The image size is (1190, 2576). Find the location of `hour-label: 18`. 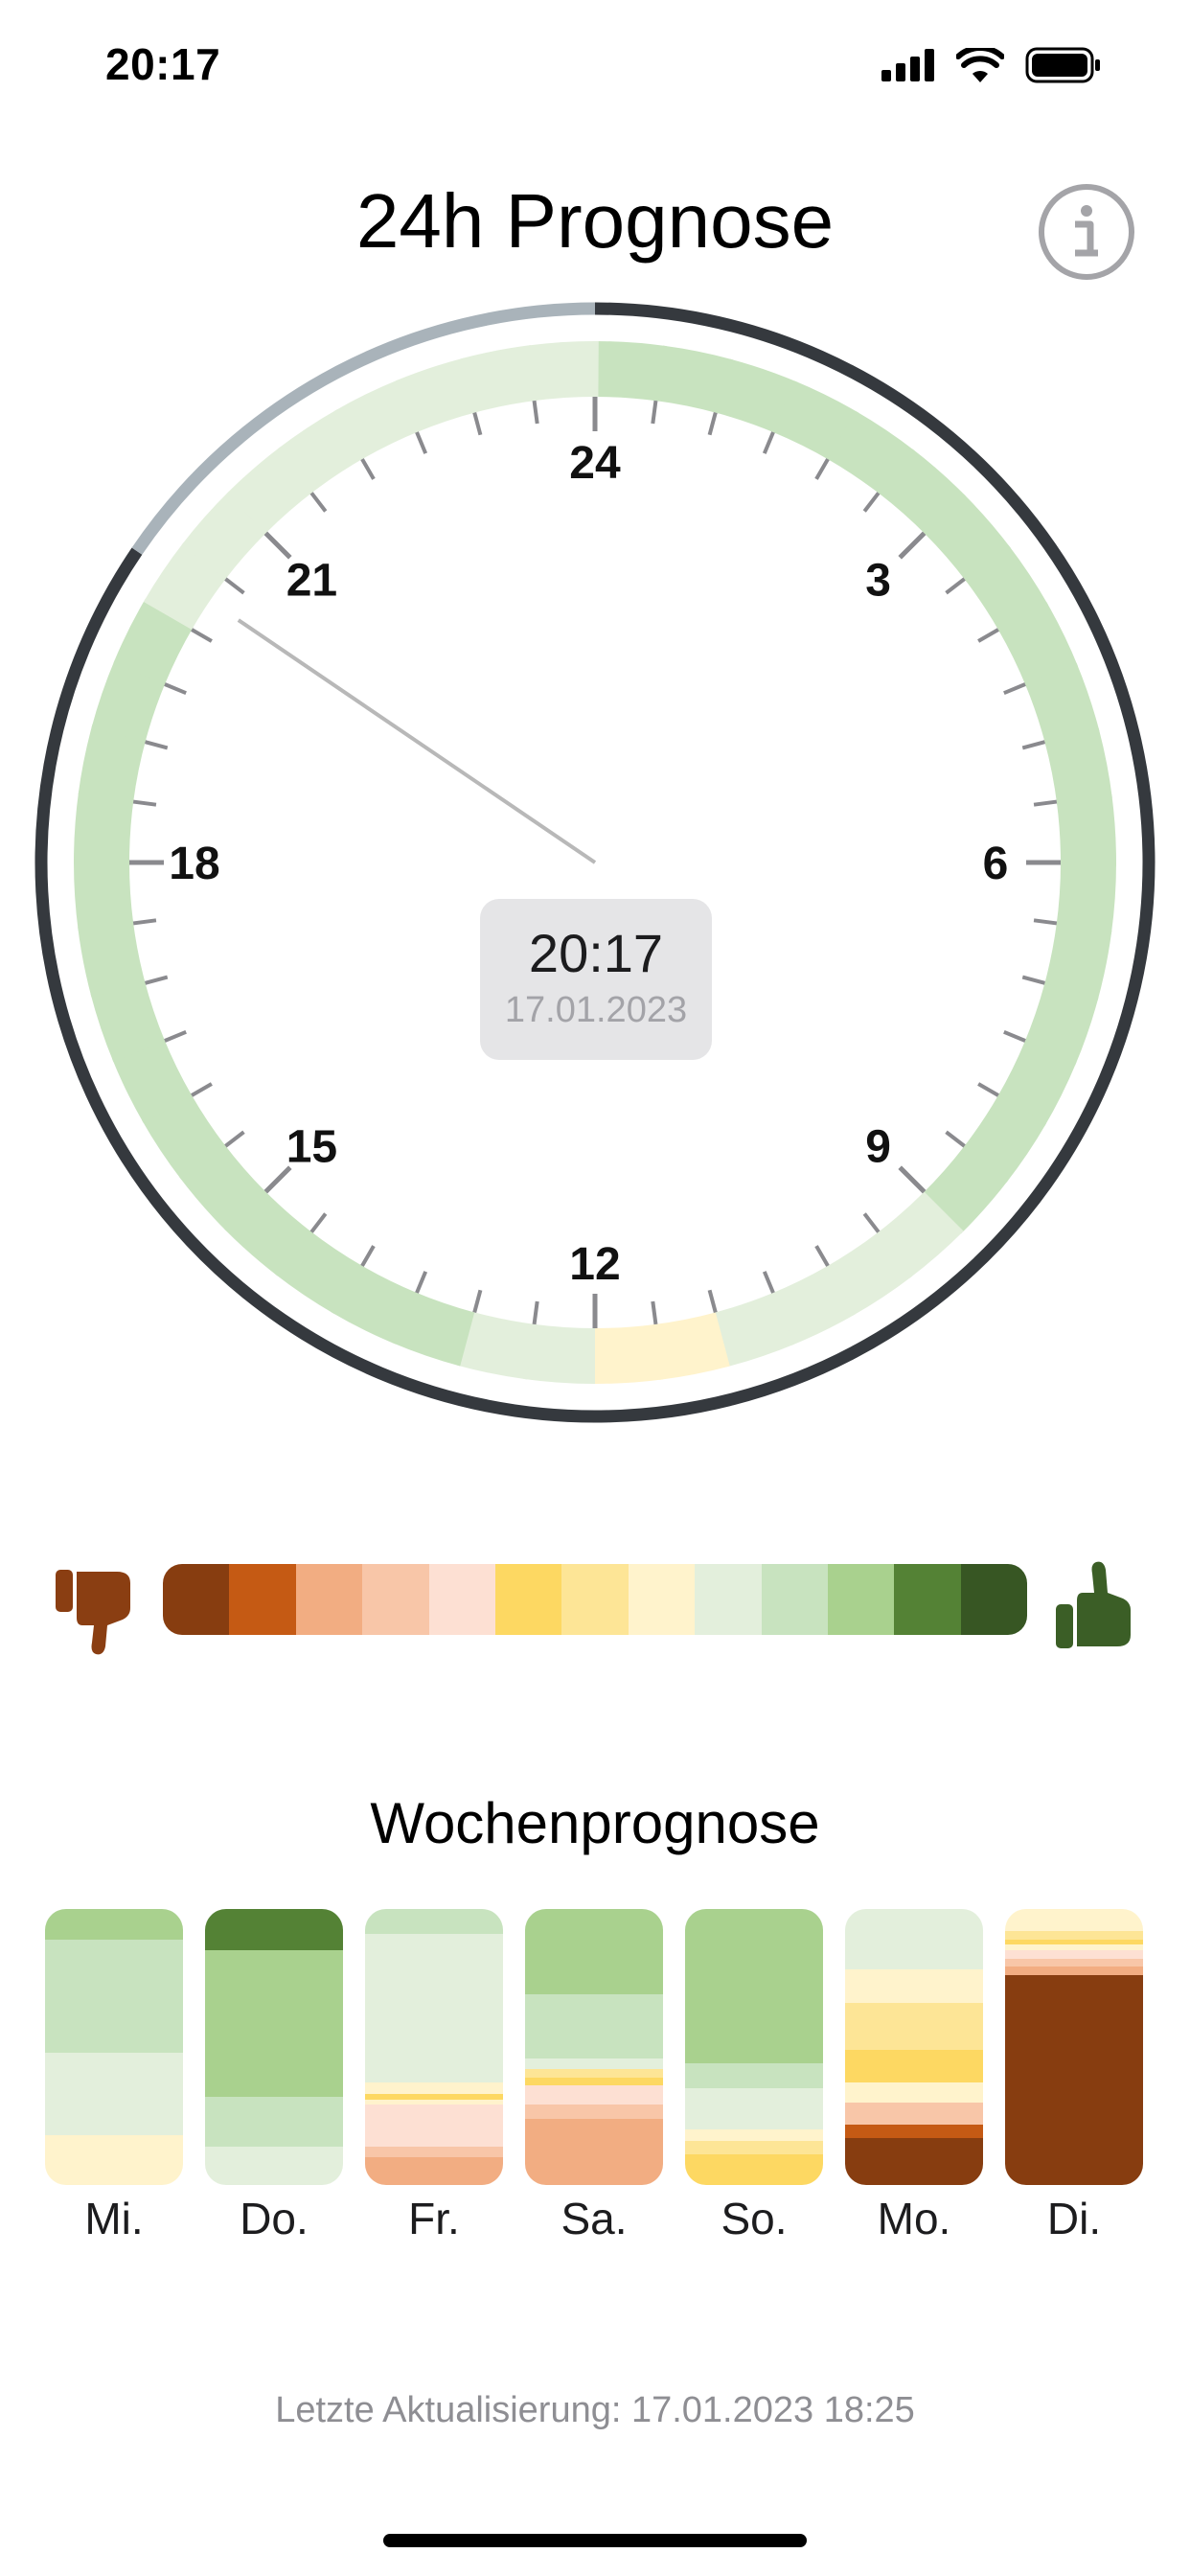

hour-label: 18 is located at coordinates (194, 864).